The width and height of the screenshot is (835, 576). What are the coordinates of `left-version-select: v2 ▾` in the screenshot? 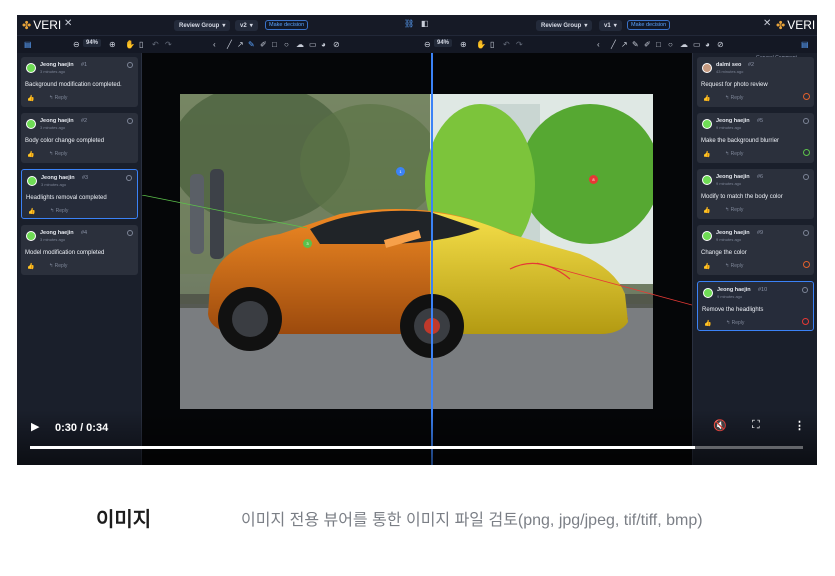 It's located at (246, 25).